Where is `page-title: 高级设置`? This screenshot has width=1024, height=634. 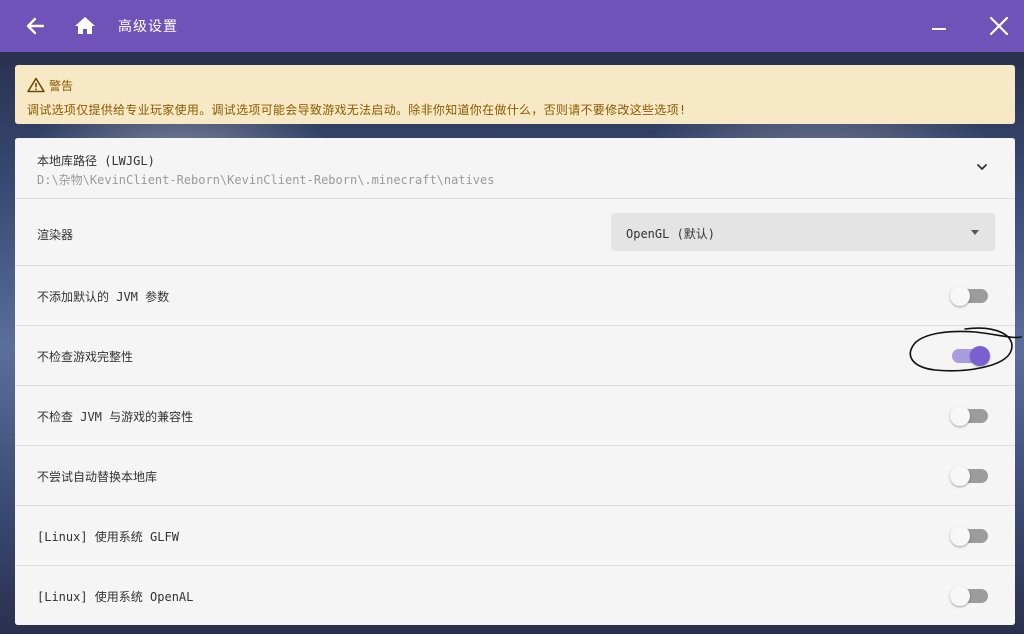 page-title: 高级设置 is located at coordinates (148, 27).